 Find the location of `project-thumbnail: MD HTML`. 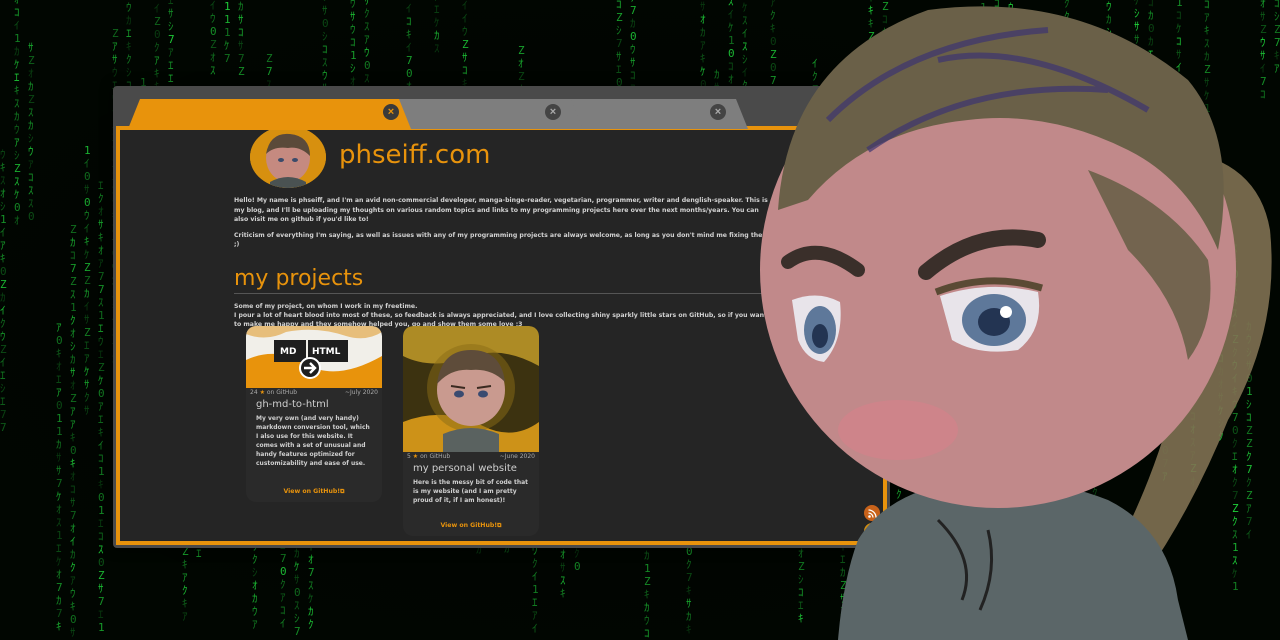

project-thumbnail: MD HTML is located at coordinates (314, 357).